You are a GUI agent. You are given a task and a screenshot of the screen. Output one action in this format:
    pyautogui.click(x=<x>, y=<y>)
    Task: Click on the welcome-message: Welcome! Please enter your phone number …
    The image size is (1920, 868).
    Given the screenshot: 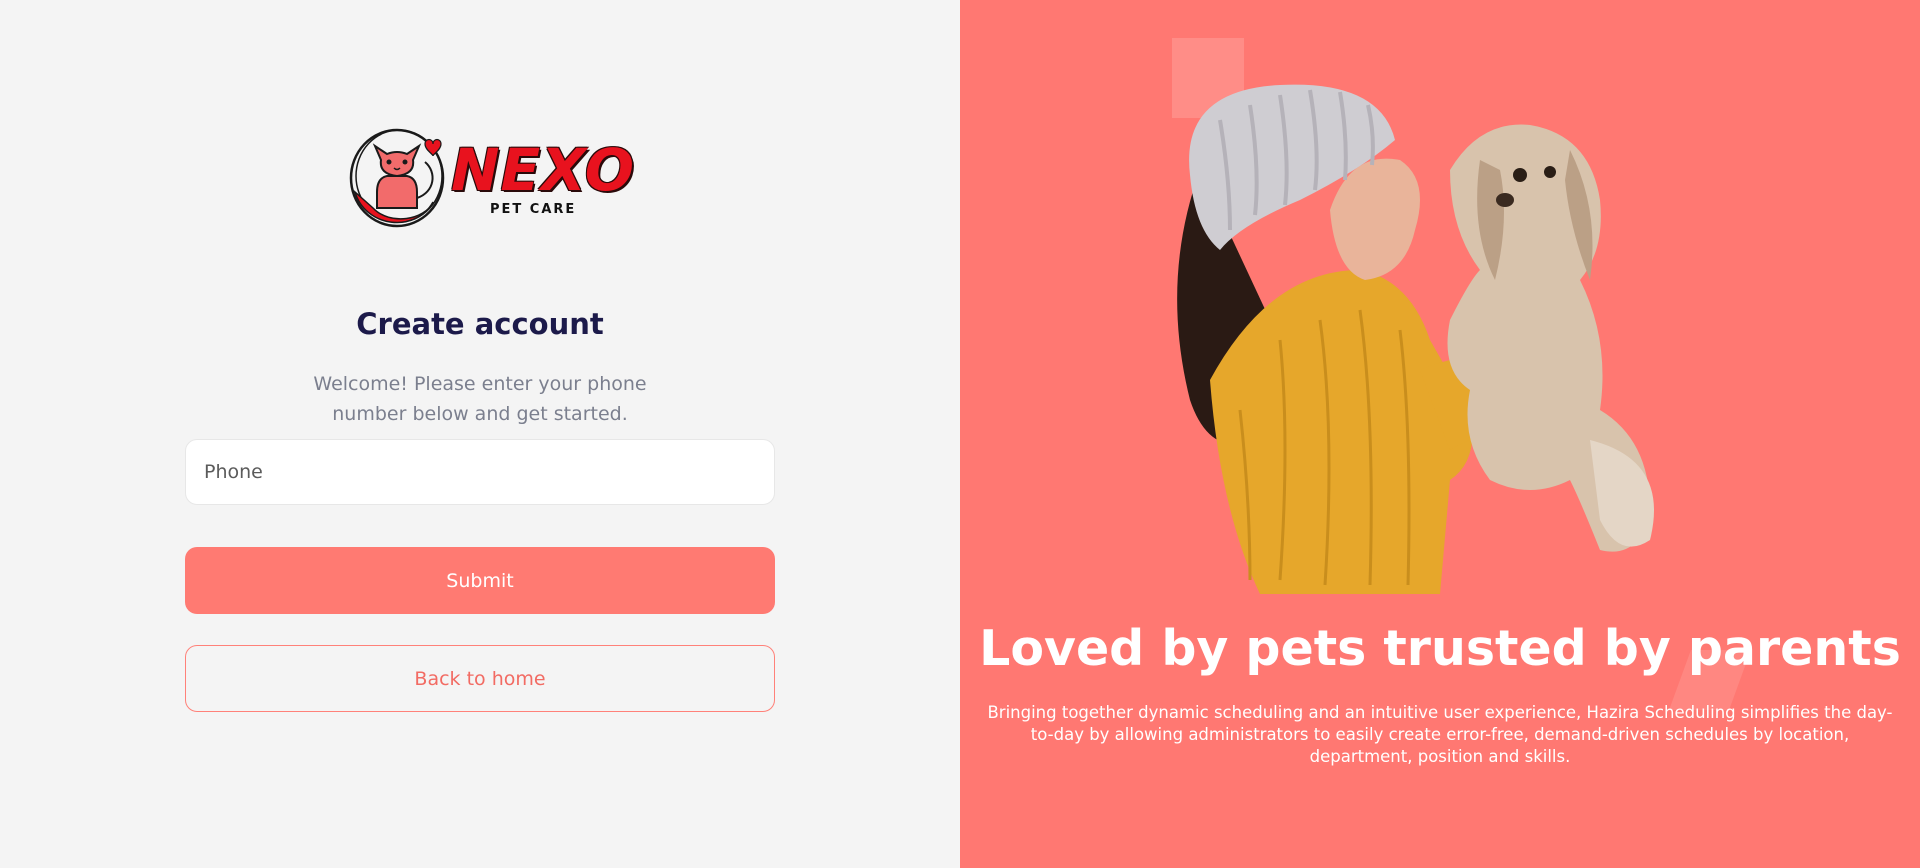 What is the action you would take?
    pyautogui.click(x=480, y=399)
    